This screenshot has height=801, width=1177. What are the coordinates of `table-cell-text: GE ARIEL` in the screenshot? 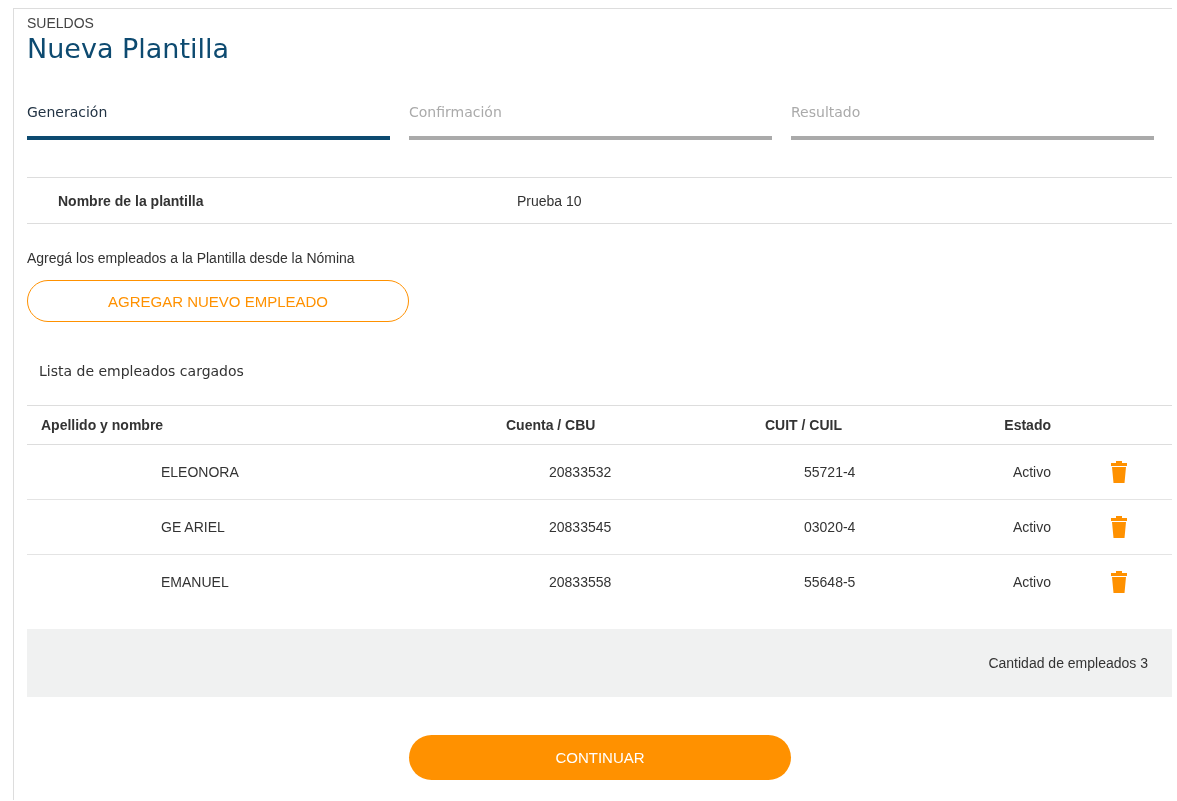 It's located at (192, 527).